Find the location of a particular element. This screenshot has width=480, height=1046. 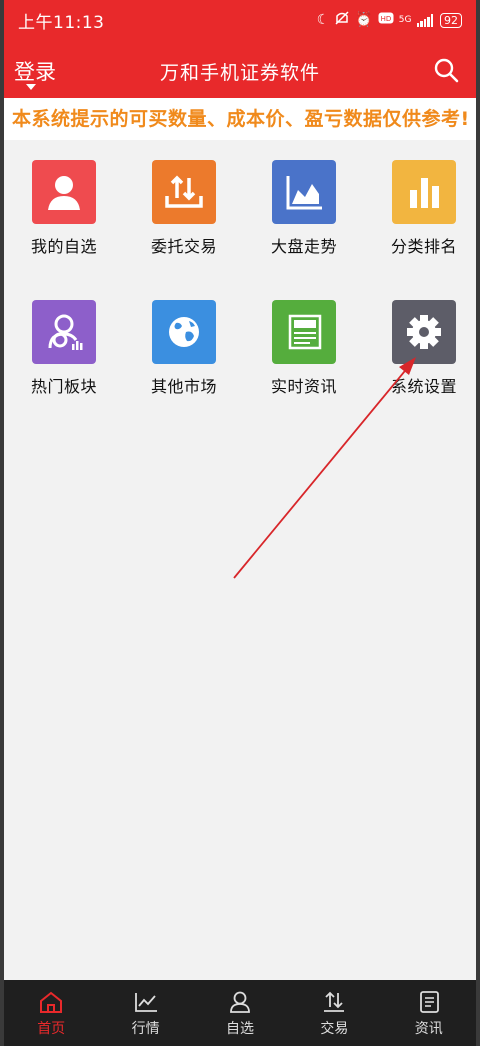

tab-label: 交易 is located at coordinates (334, 1028).